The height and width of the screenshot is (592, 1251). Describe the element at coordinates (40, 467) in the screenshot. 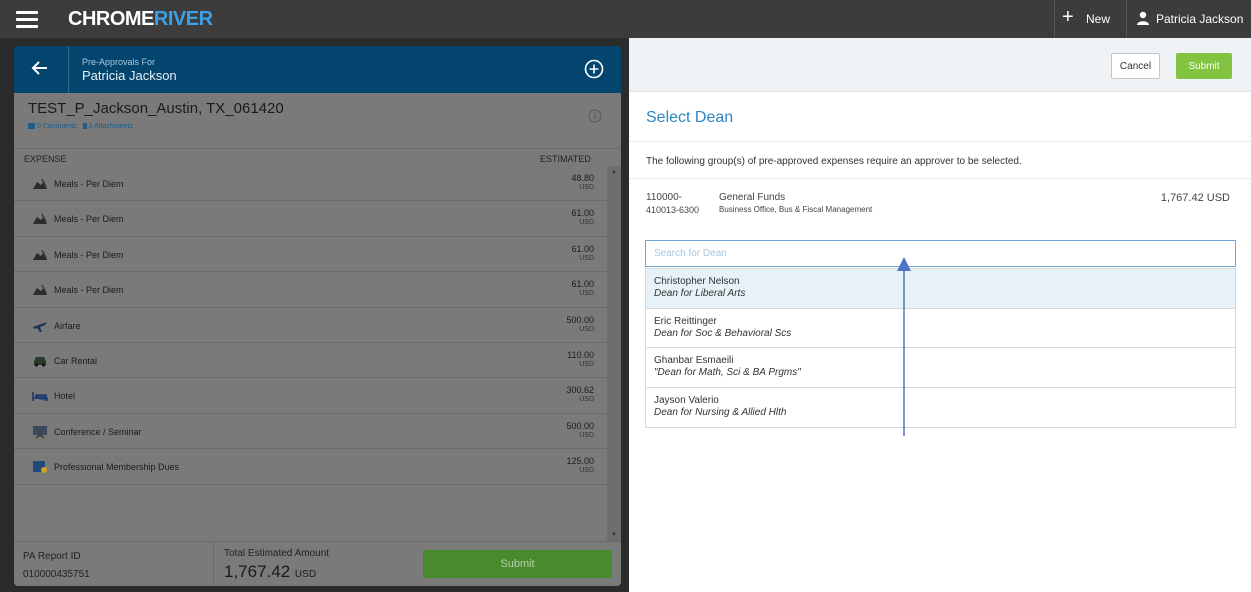

I see `membership-icon` at that location.